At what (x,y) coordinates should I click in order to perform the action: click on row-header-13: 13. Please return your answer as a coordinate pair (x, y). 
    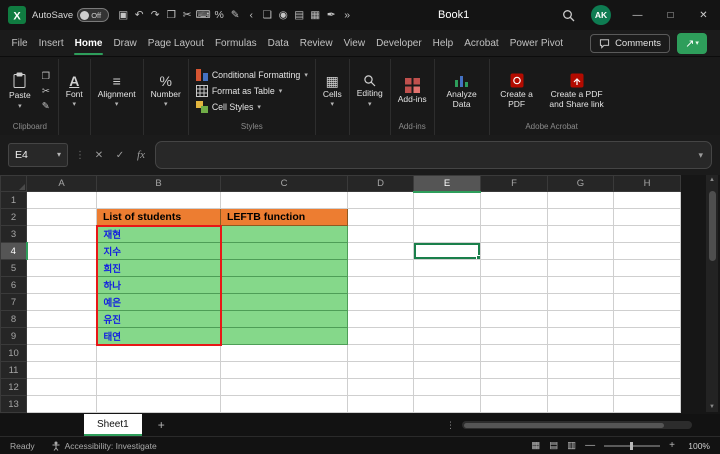
    Looking at the image, I should click on (13, 404).